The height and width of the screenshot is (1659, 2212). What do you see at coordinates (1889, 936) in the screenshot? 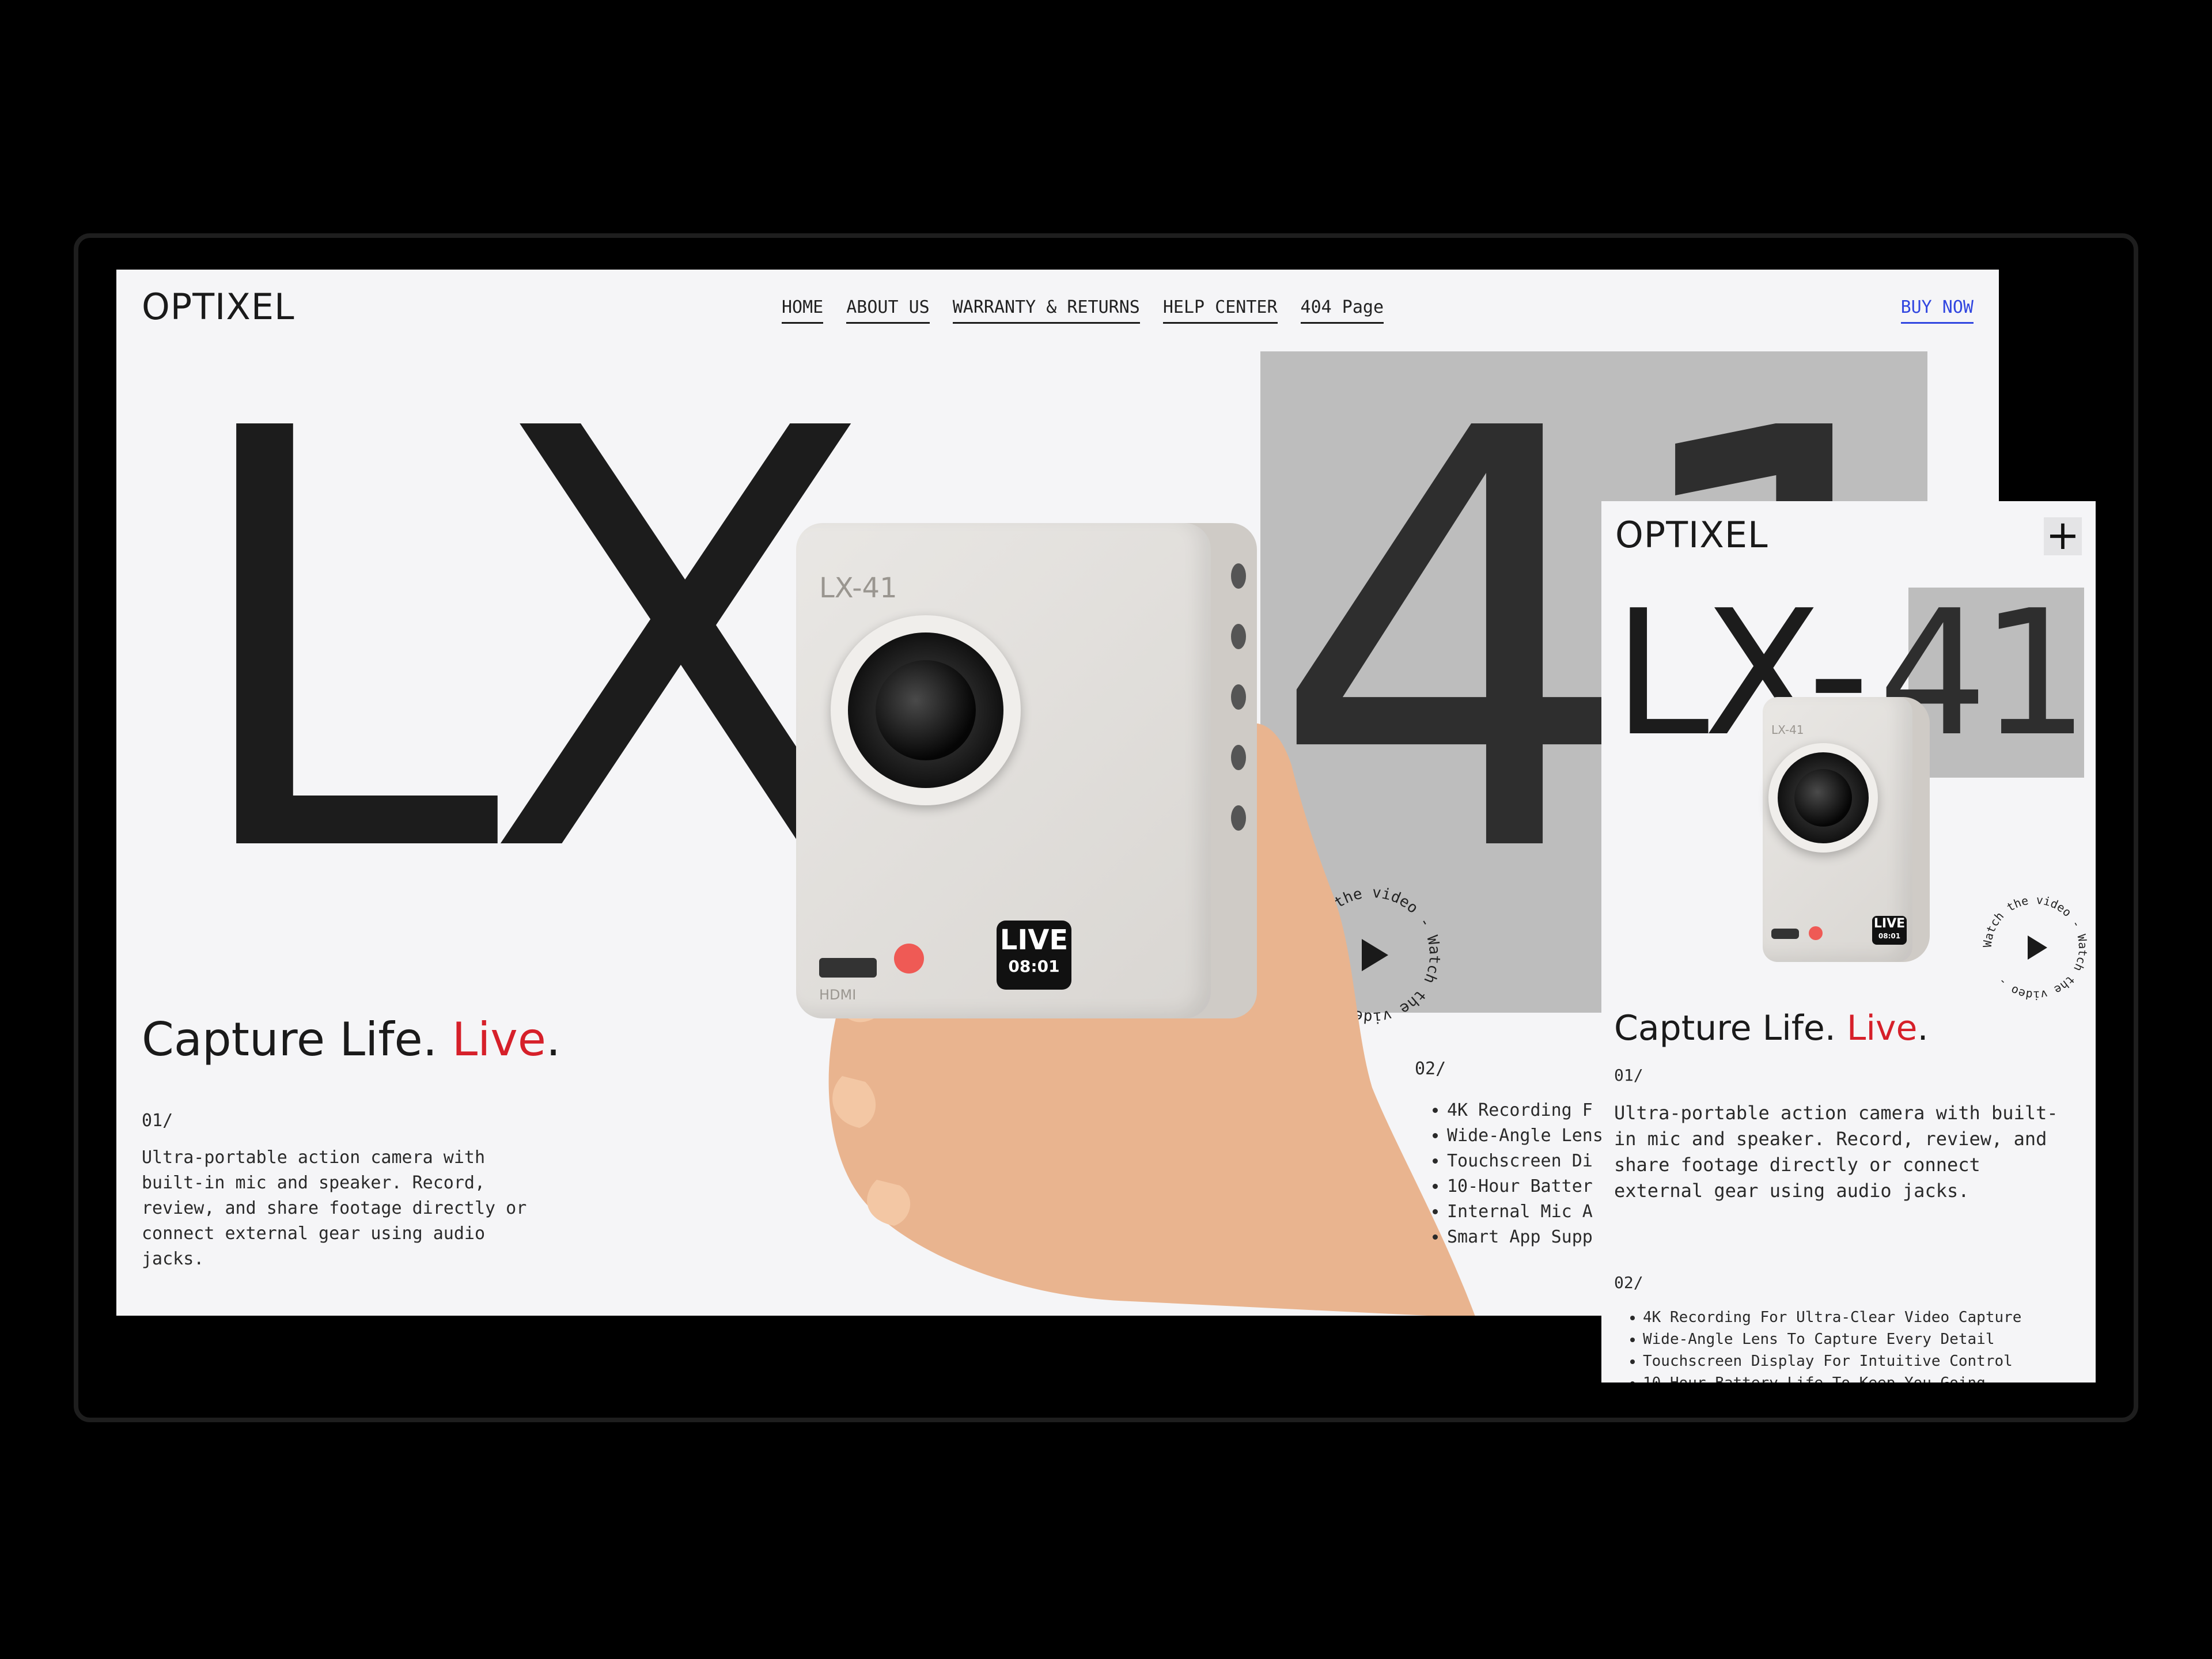
I see `mobile-live-time: 08:01` at bounding box center [1889, 936].